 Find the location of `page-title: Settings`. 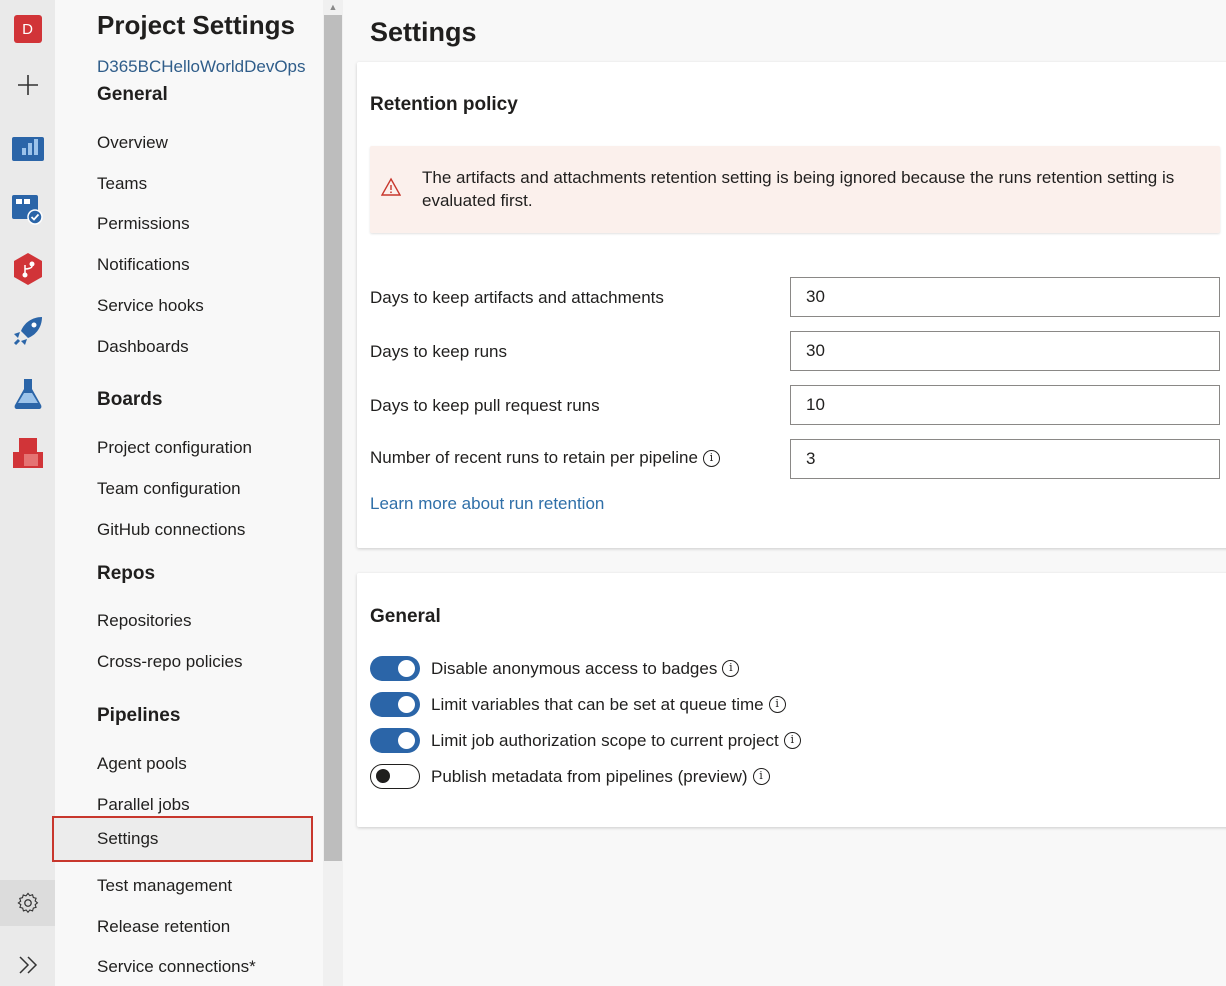

page-title: Settings is located at coordinates (423, 32).